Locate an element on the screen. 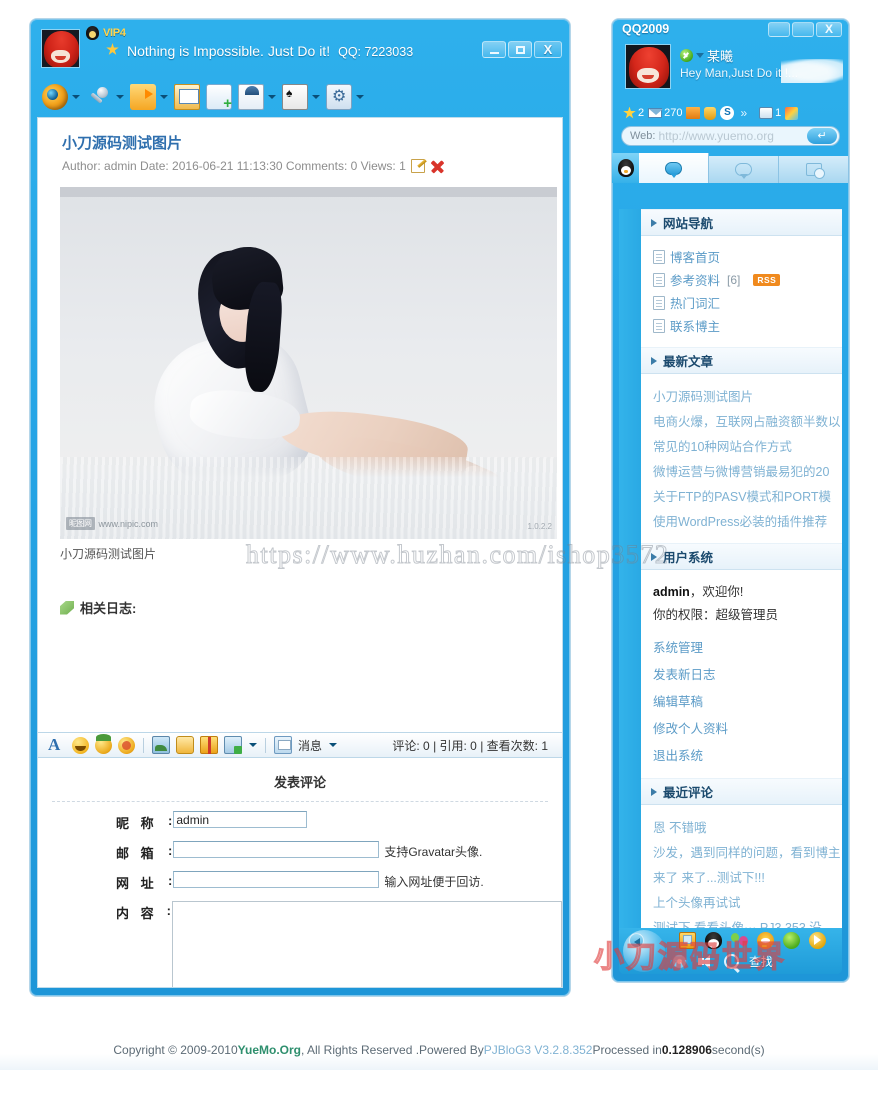 The image size is (878, 1109). tab-chats is located at coordinates (744, 169).